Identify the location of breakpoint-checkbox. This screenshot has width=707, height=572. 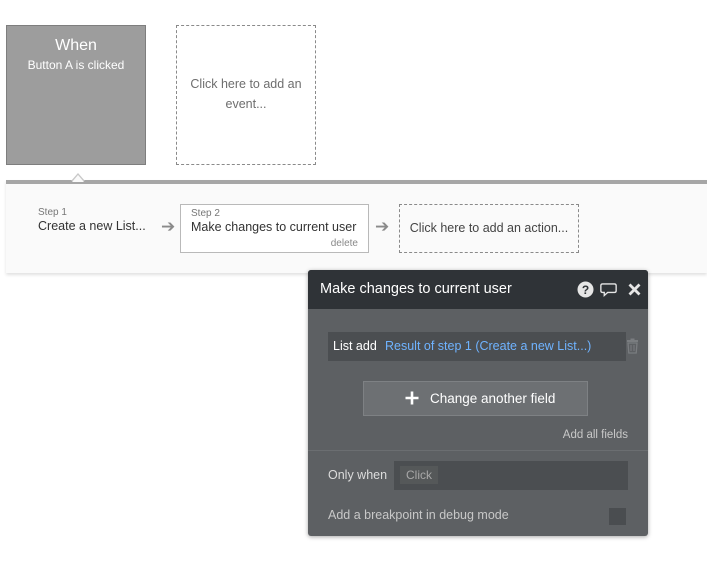
(617, 516).